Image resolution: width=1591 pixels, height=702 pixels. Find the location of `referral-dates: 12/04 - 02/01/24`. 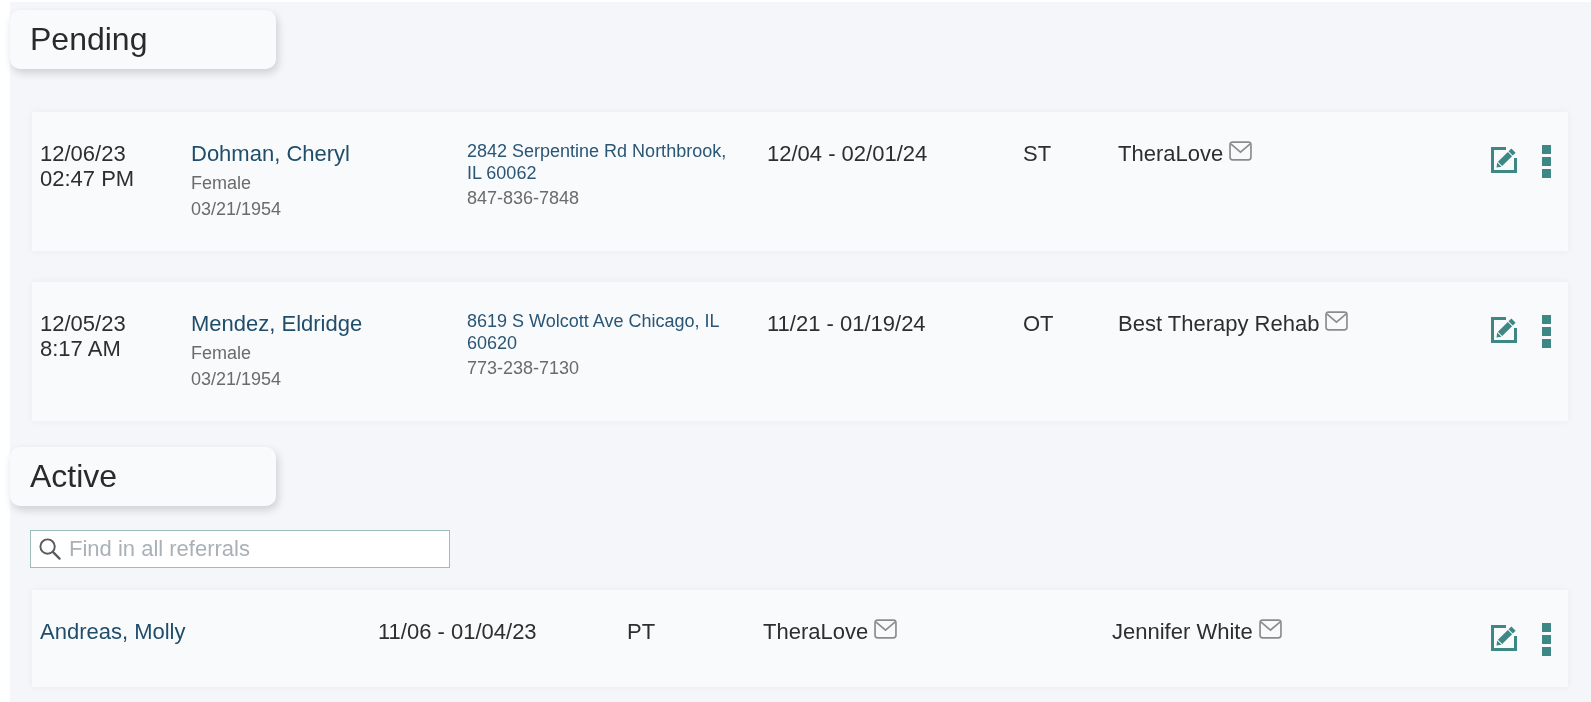

referral-dates: 12/04 - 02/01/24 is located at coordinates (847, 153).